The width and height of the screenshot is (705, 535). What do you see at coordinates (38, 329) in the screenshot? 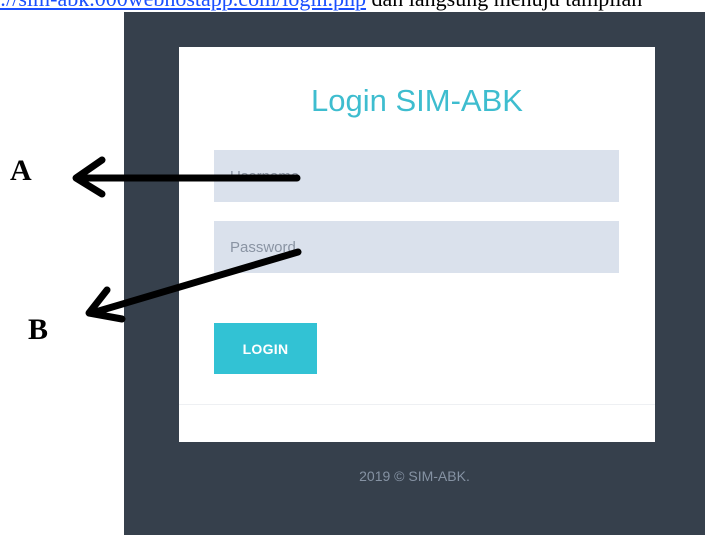
I see `annotation-label-b: B` at bounding box center [38, 329].